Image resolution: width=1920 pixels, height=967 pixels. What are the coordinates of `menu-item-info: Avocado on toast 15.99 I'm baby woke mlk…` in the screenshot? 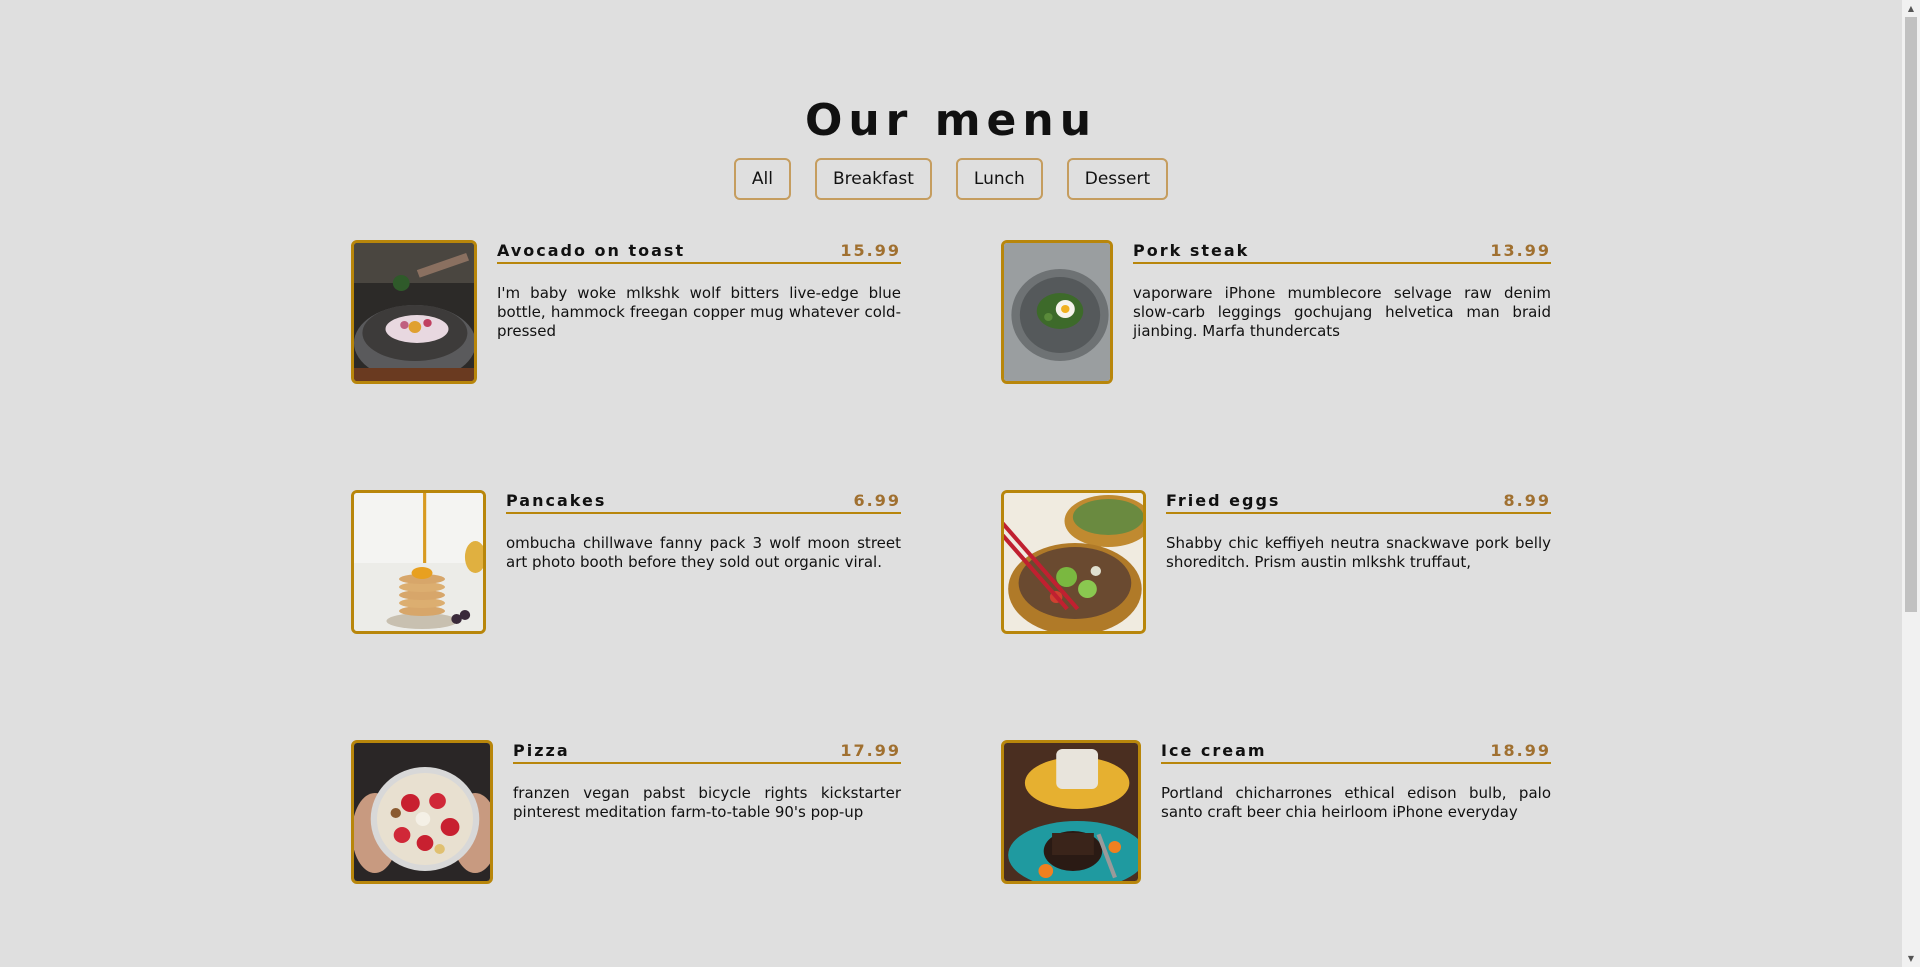 It's located at (699, 312).